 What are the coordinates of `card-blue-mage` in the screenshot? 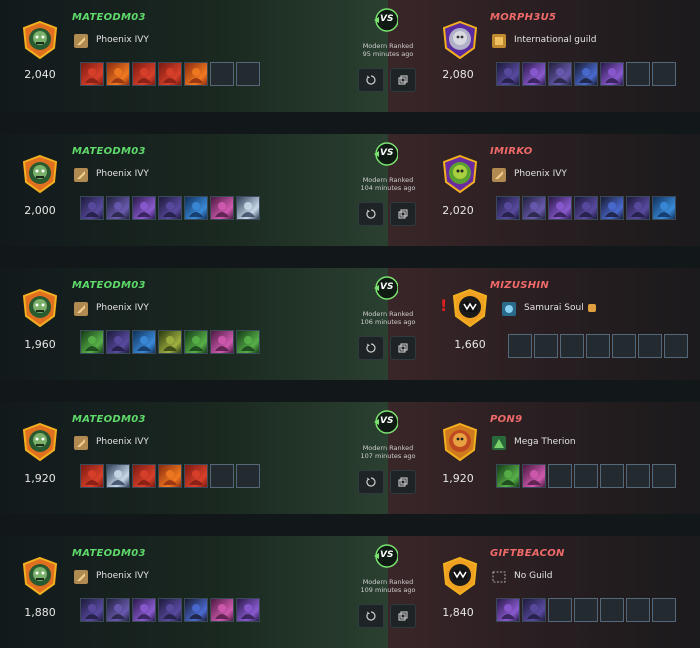 It's located at (144, 342).